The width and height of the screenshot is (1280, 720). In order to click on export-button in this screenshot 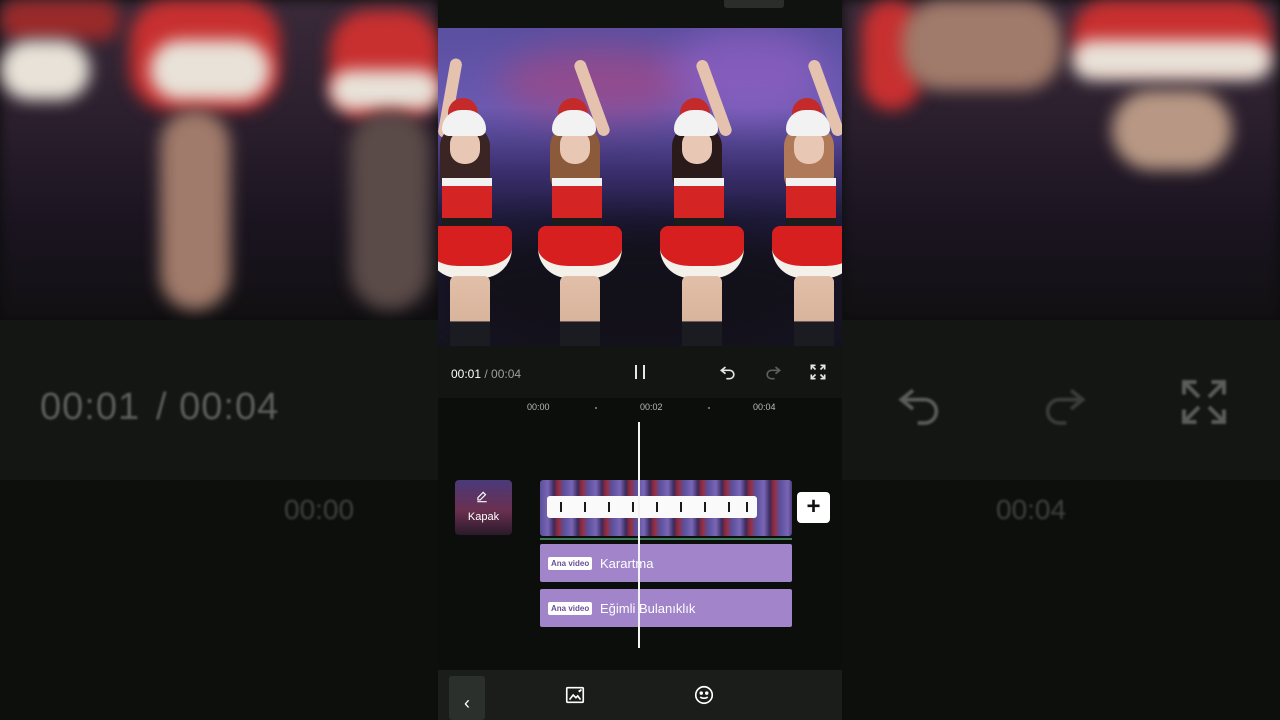, I will do `click(754, 4)`.